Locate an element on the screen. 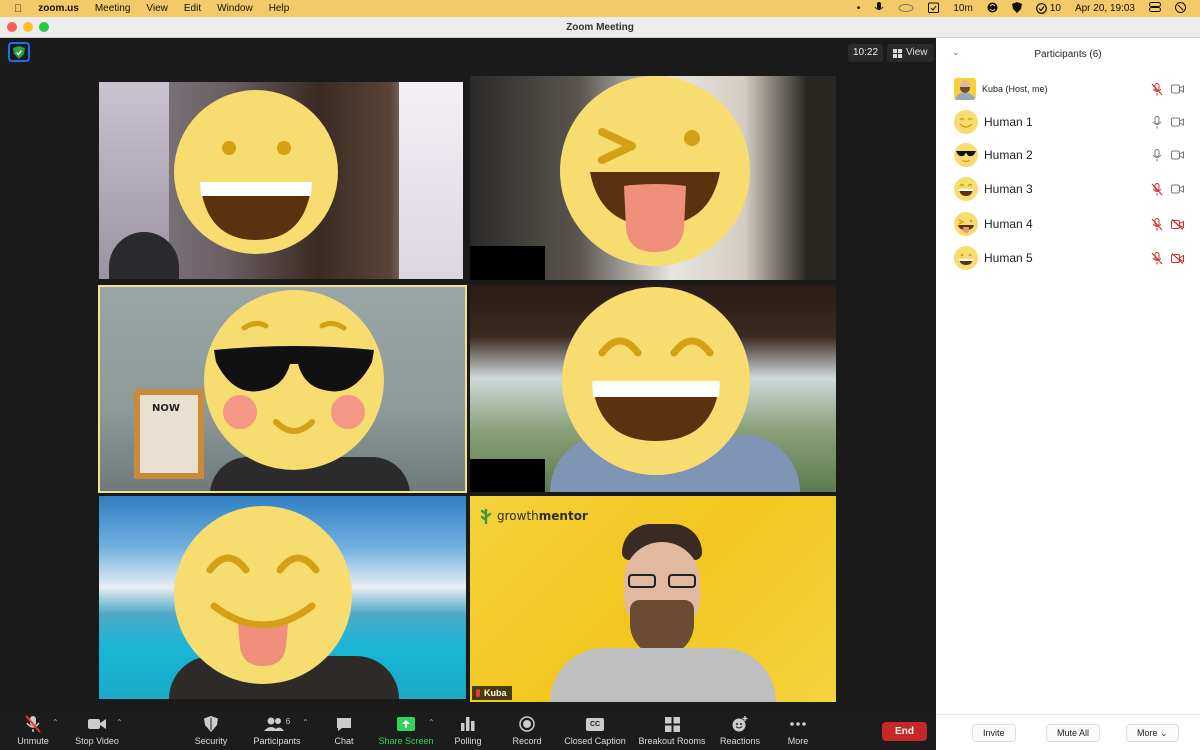 Image resolution: width=1200 pixels, height=750 pixels. video-options-caret: ⌃ is located at coordinates (119, 722).